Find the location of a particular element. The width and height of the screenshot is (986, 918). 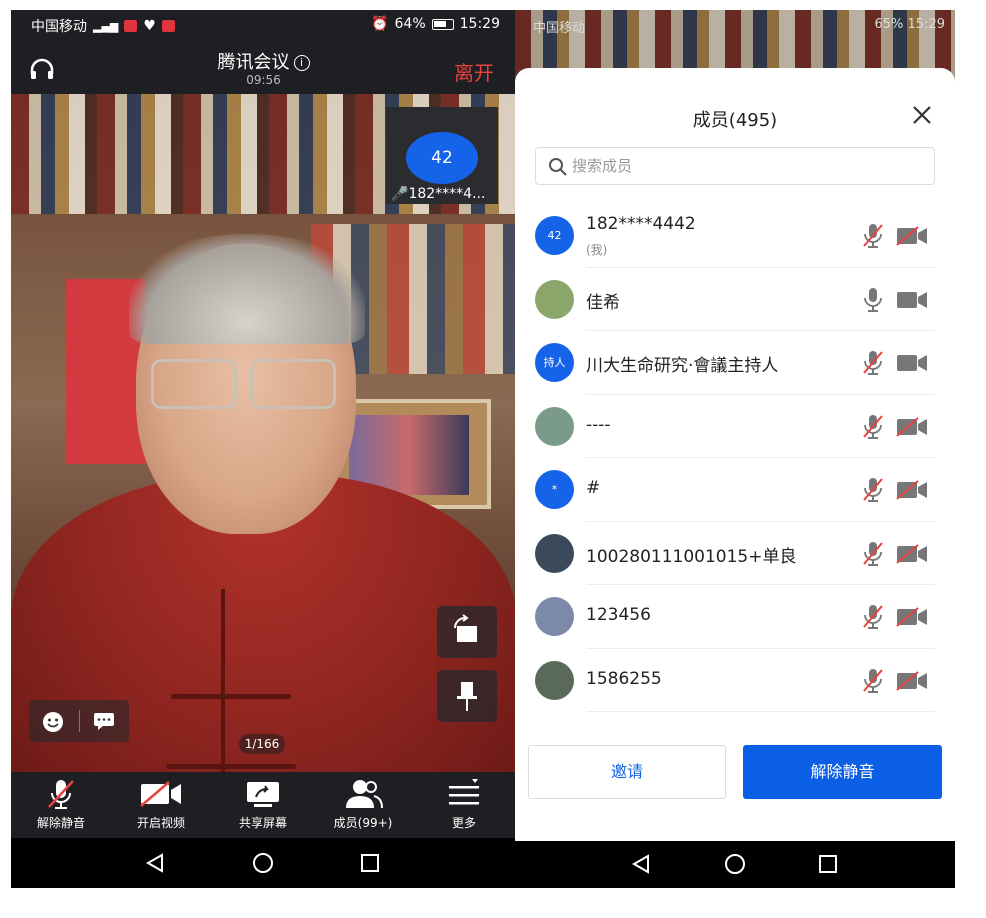

more-button: 更多 is located at coordinates (464, 804).